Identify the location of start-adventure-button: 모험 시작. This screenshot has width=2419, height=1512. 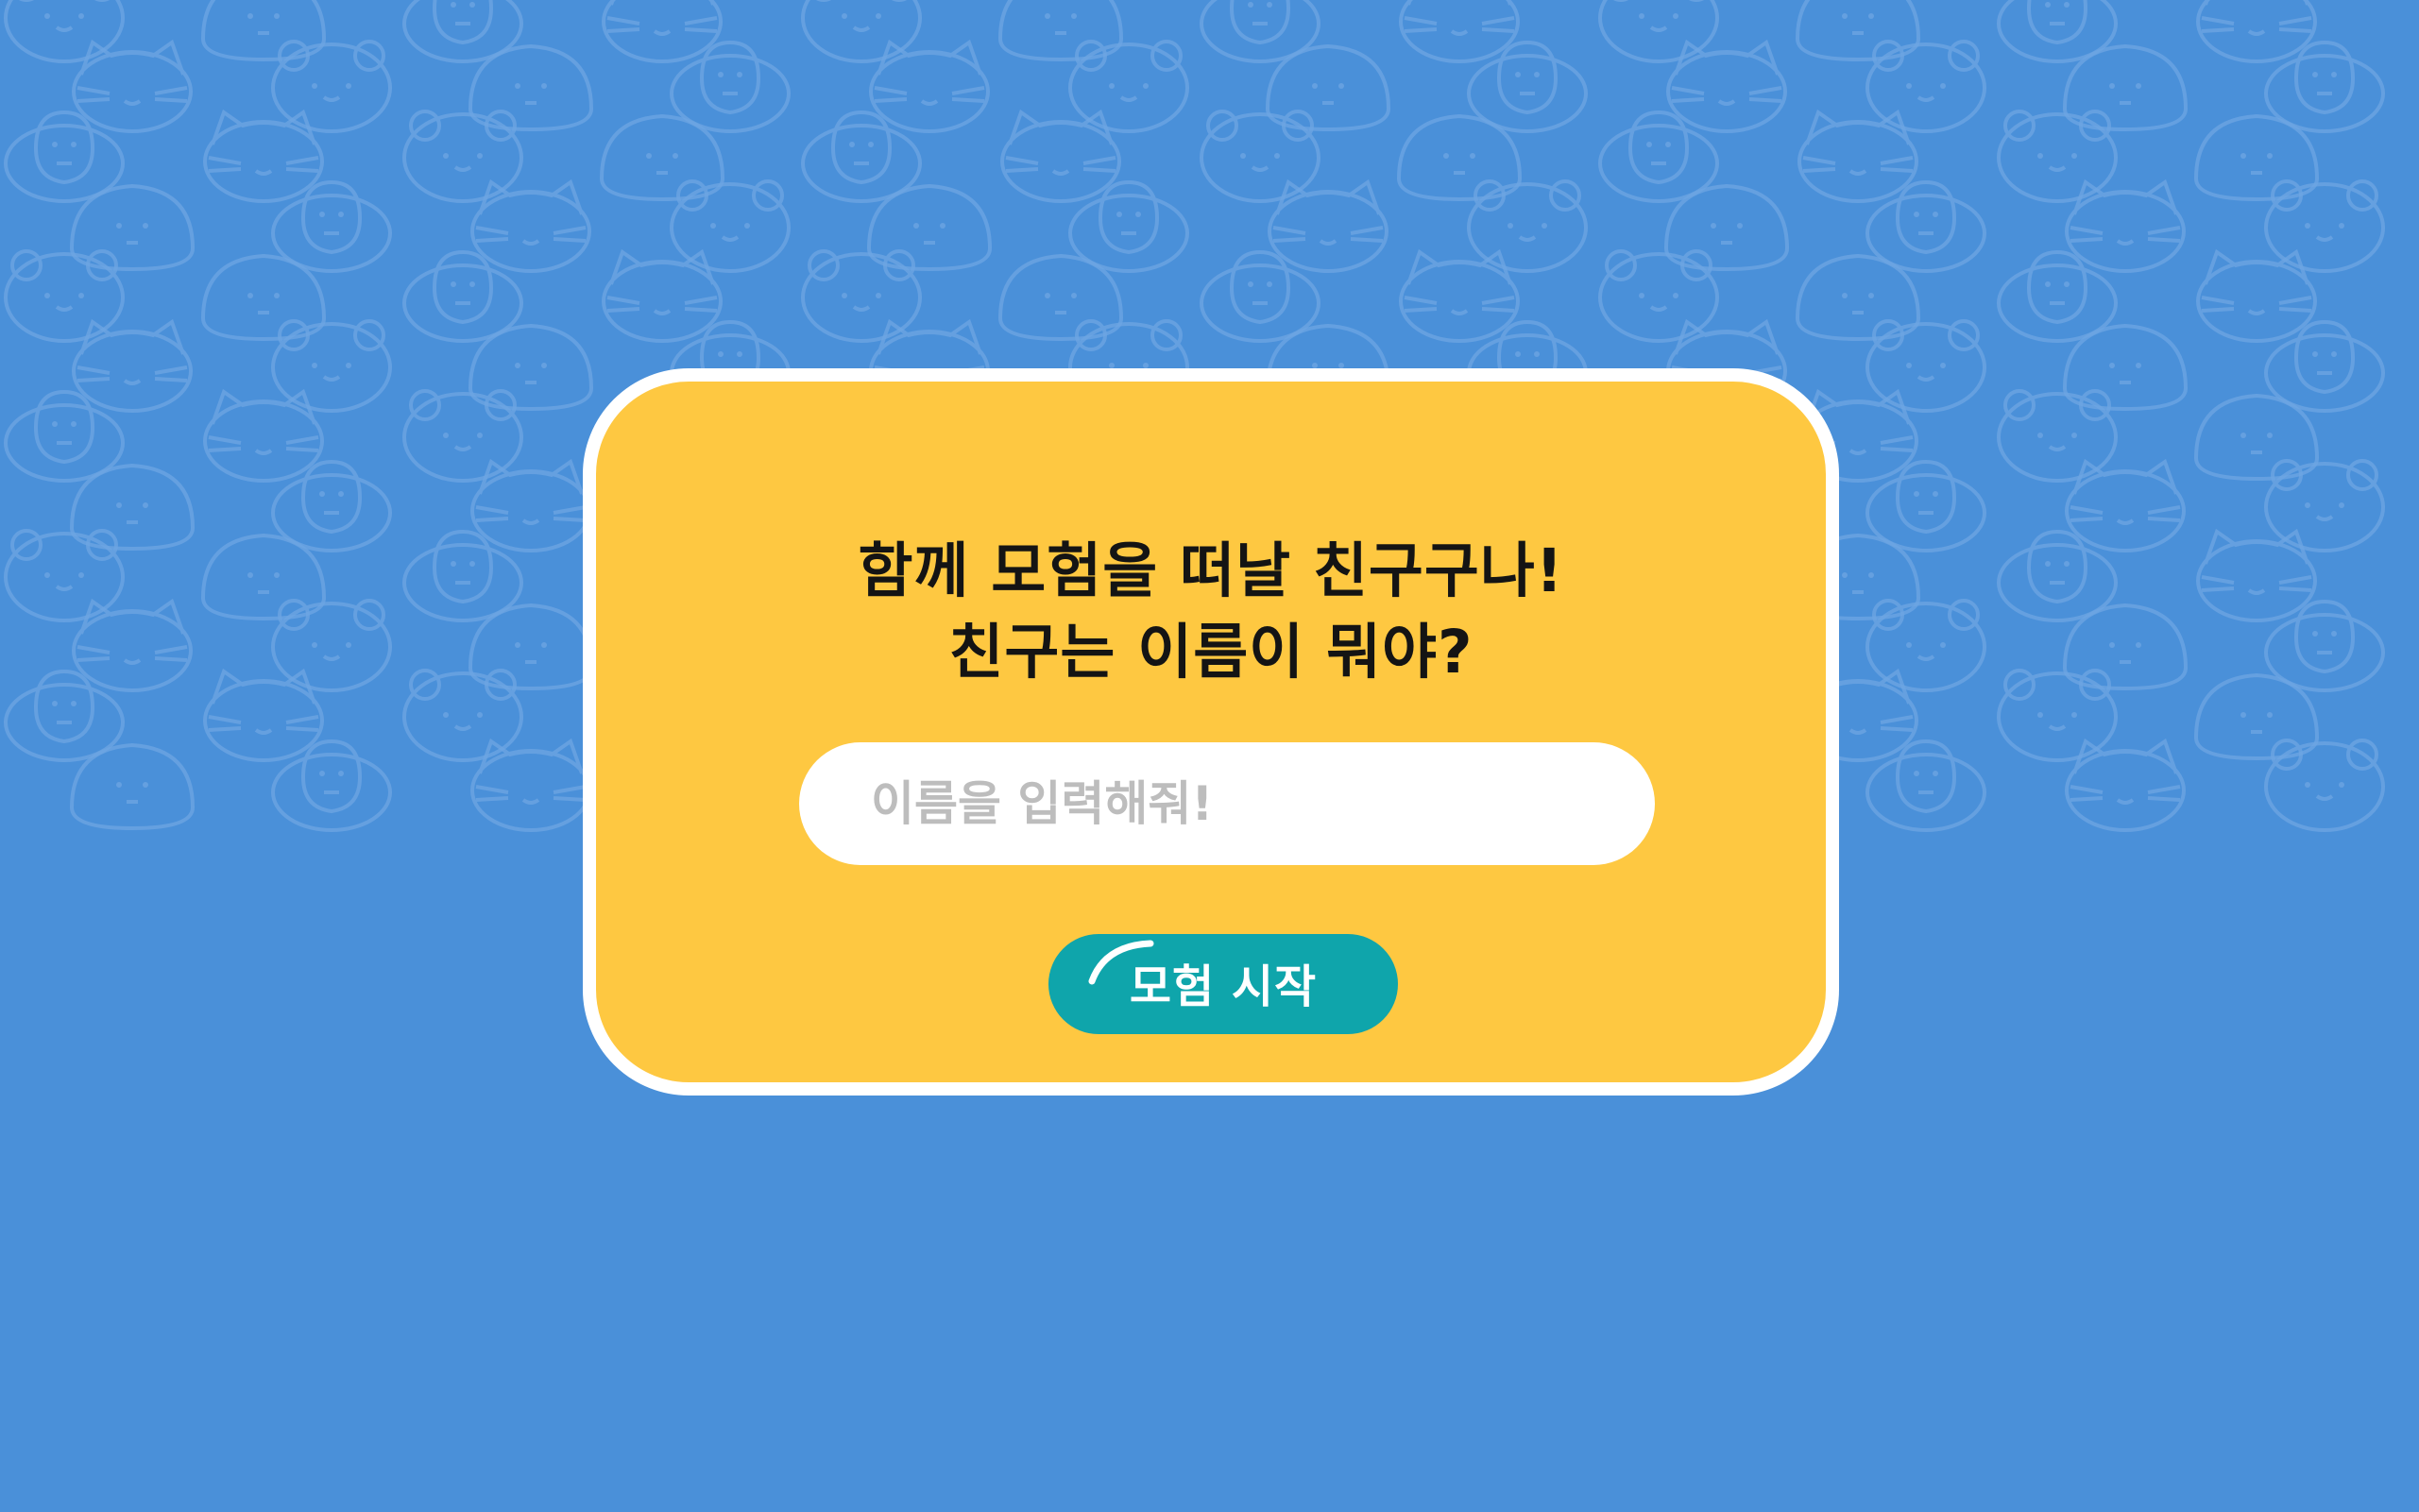
(1223, 984).